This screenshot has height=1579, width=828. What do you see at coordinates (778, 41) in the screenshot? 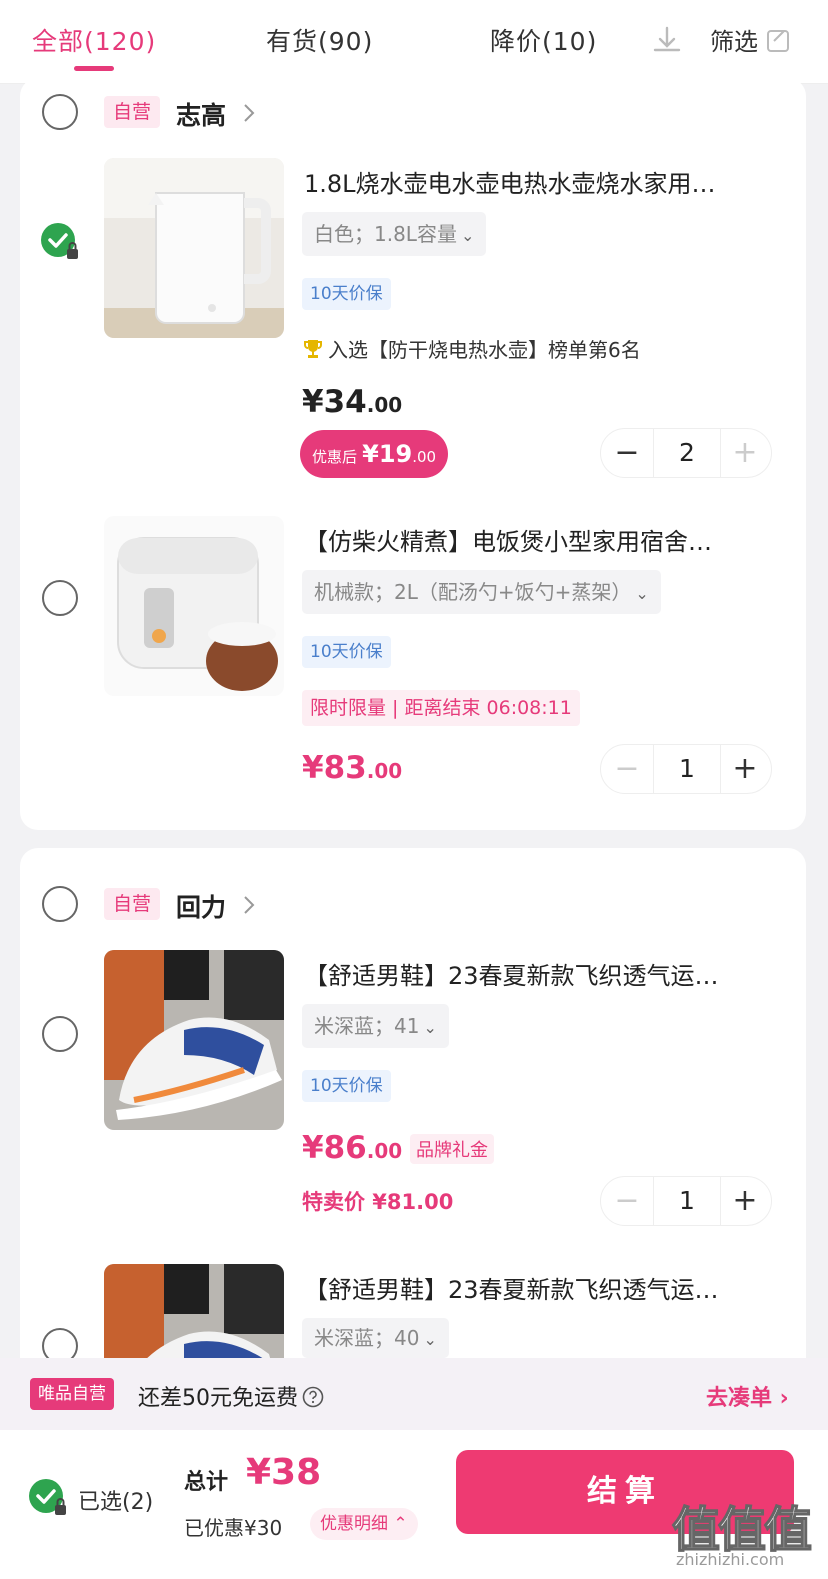
I see `filter-icon` at bounding box center [778, 41].